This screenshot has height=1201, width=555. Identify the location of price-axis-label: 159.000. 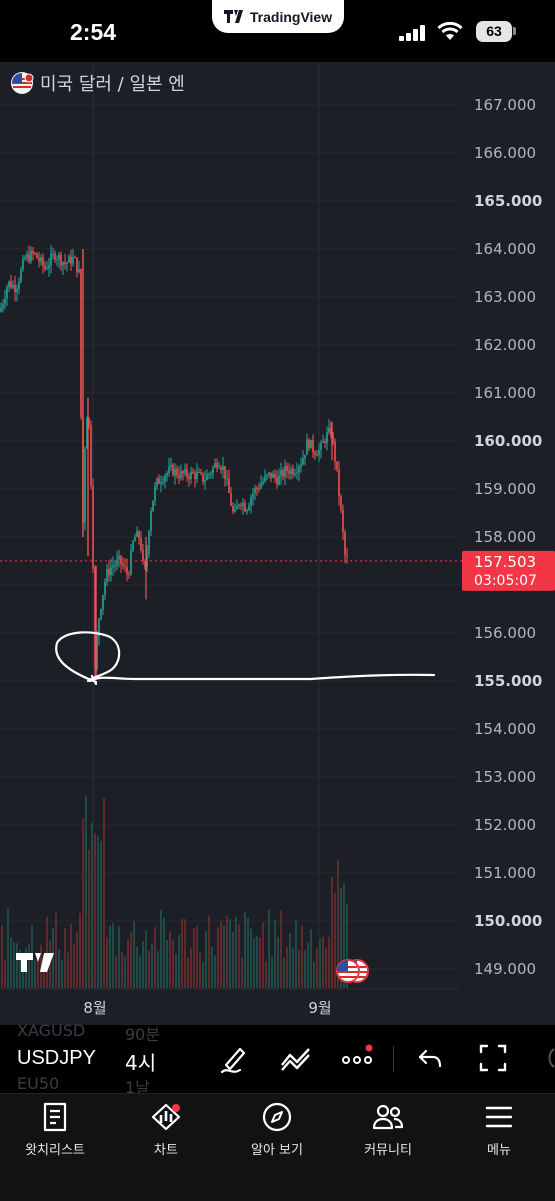
(505, 489).